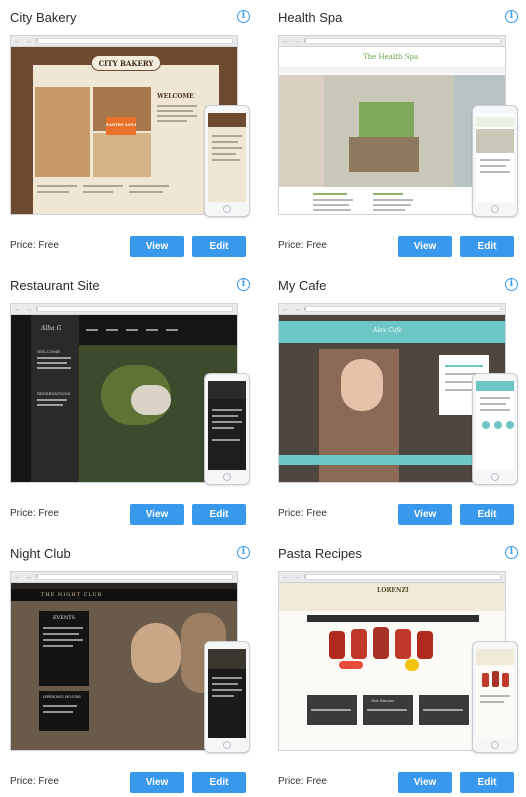 Image resolution: width=526 pixels, height=797 pixels. I want to click on template-title: Pasta Recipes, so click(320, 553).